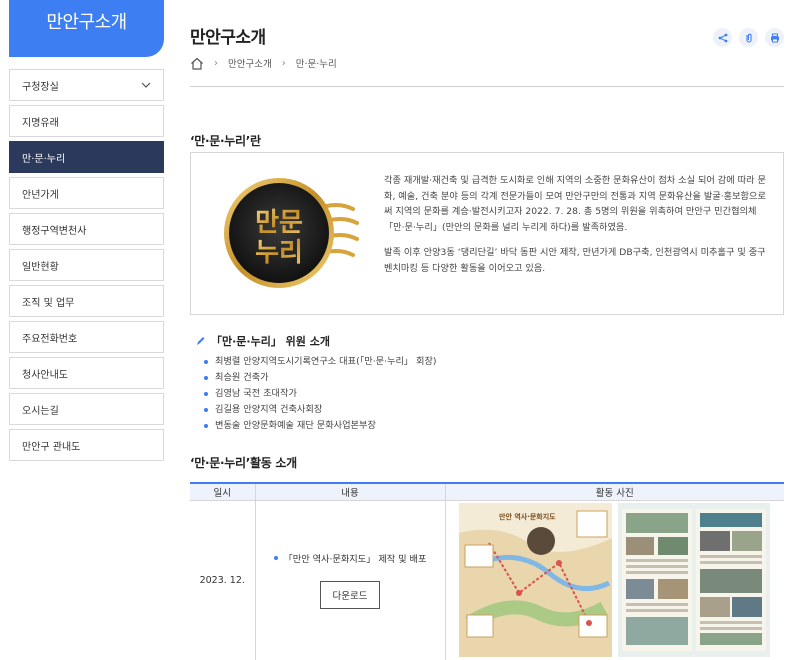 The image size is (800, 660). I want to click on sidebar-item-label: 일반현황, so click(40, 267).